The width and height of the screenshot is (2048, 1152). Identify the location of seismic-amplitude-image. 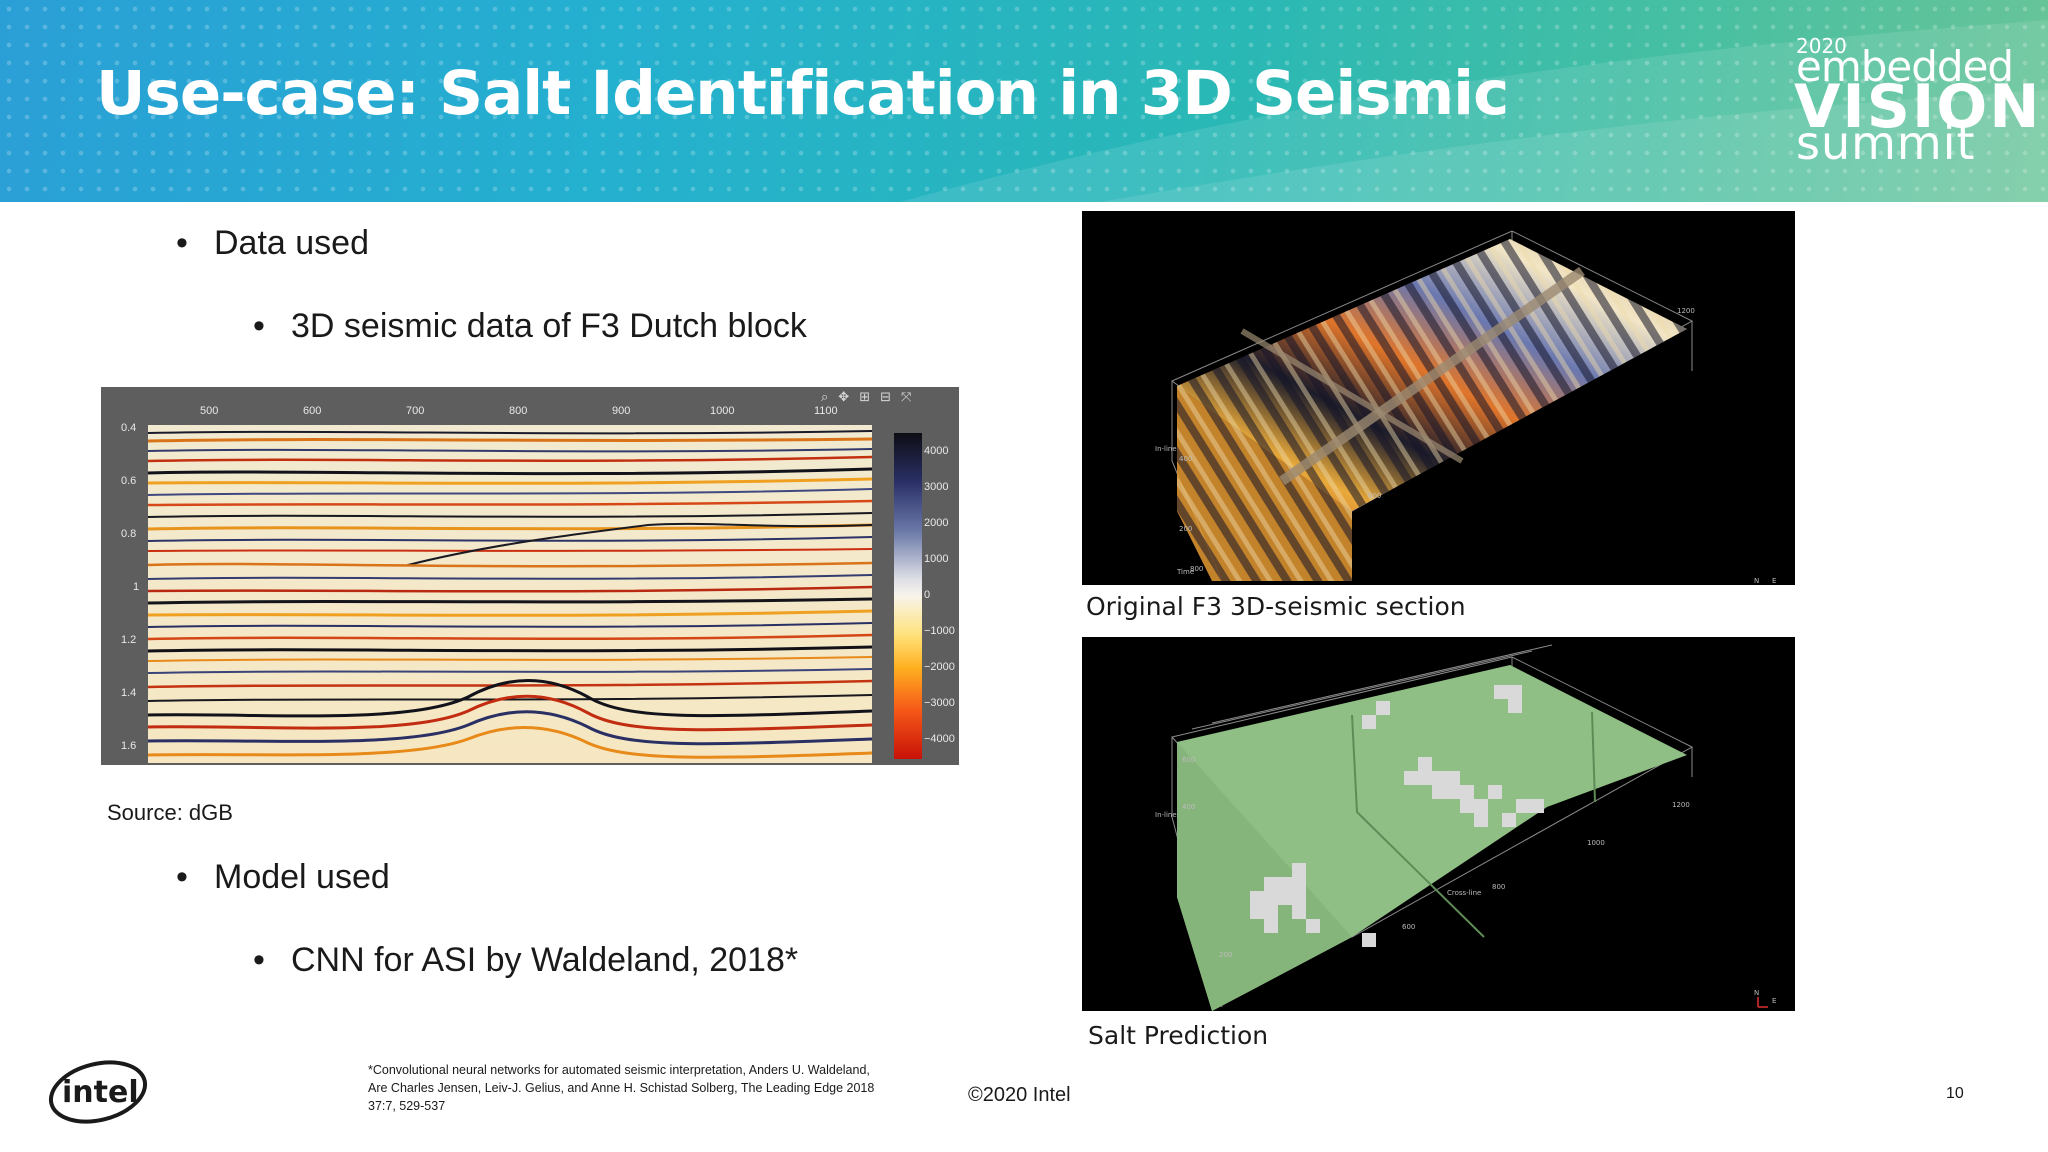
(510, 594).